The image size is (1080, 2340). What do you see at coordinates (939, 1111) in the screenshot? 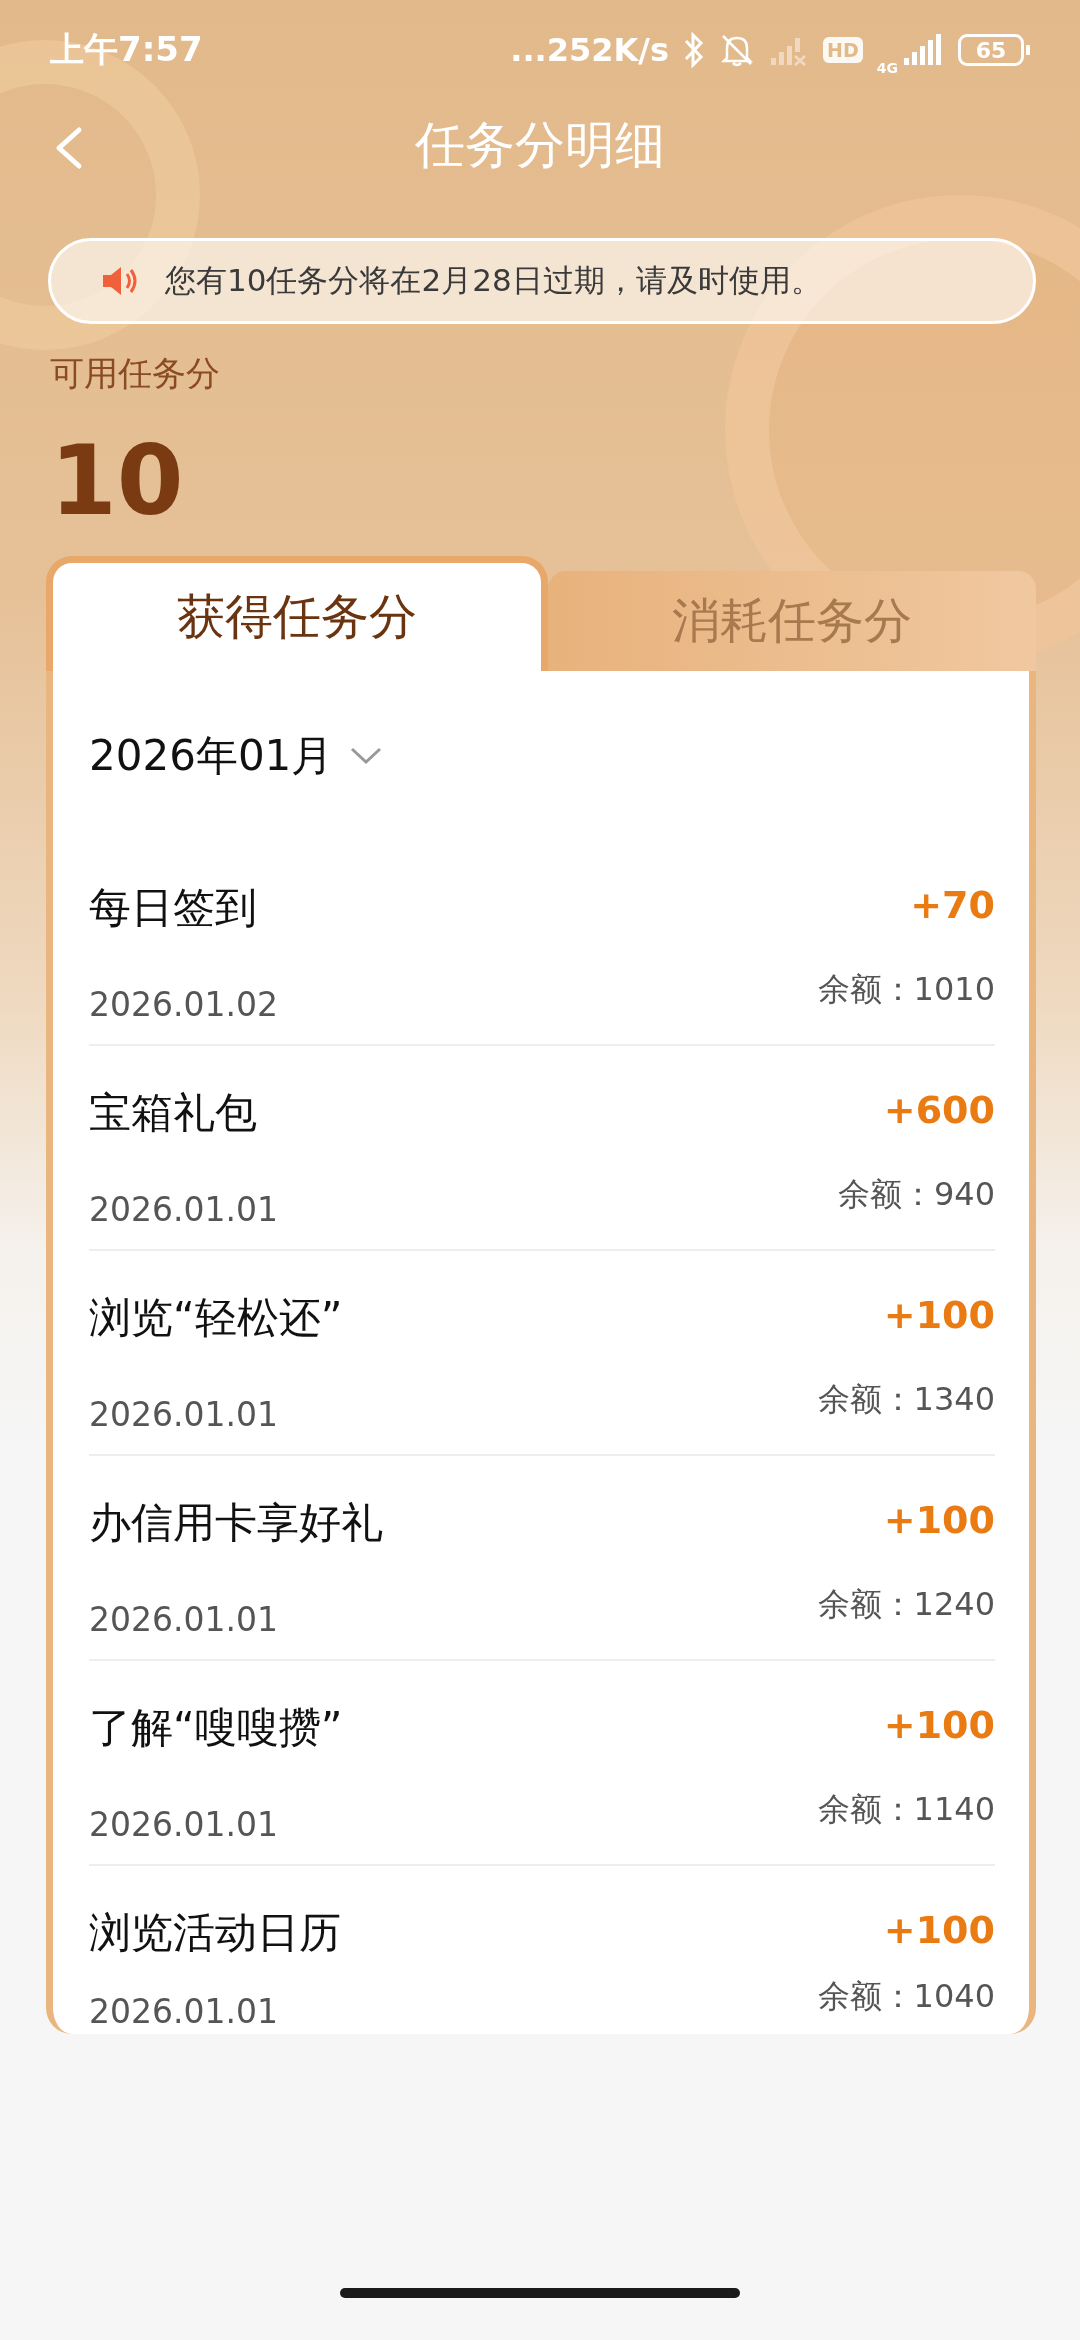
I see `record-points: +600` at bounding box center [939, 1111].